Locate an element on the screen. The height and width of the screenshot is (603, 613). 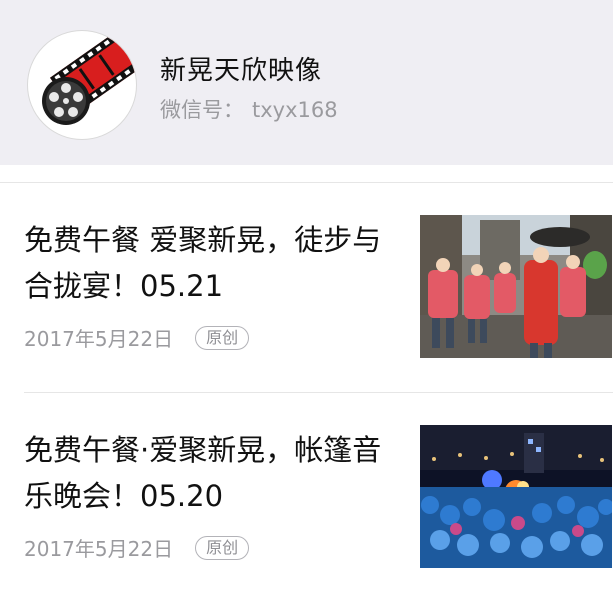
film-reel-logo-icon is located at coordinates (89, 78).